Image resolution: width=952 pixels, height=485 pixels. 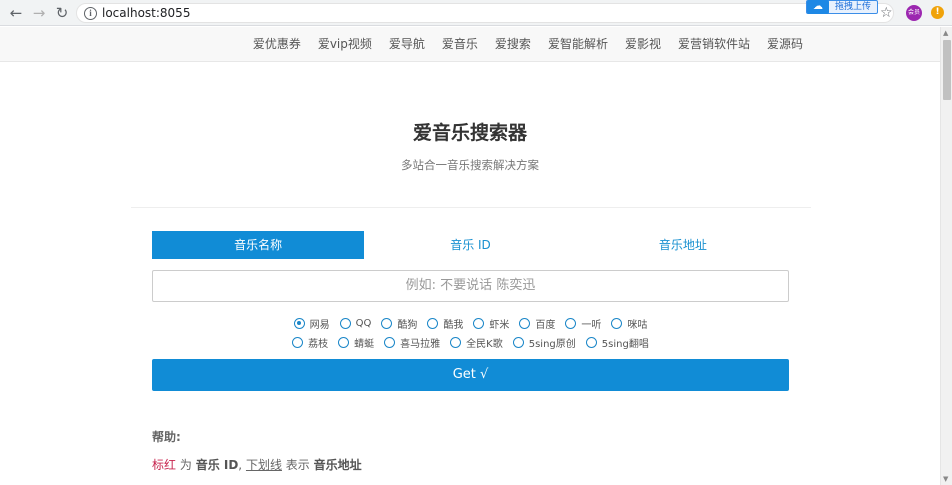 What do you see at coordinates (914, 13) in the screenshot?
I see `profile-avatar: 会员` at bounding box center [914, 13].